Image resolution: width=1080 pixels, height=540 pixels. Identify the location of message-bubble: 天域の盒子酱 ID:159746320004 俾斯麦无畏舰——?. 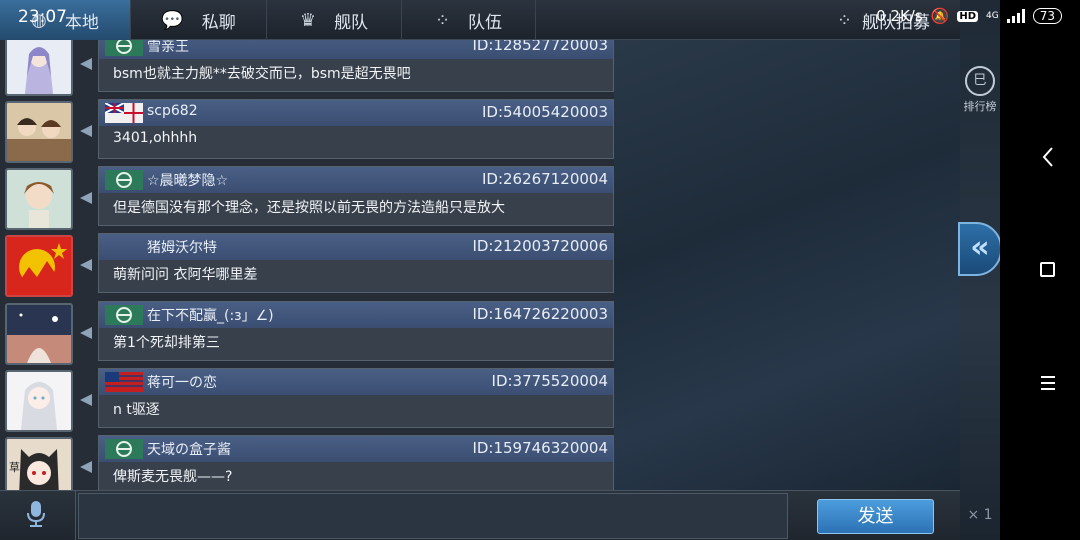
(356, 462).